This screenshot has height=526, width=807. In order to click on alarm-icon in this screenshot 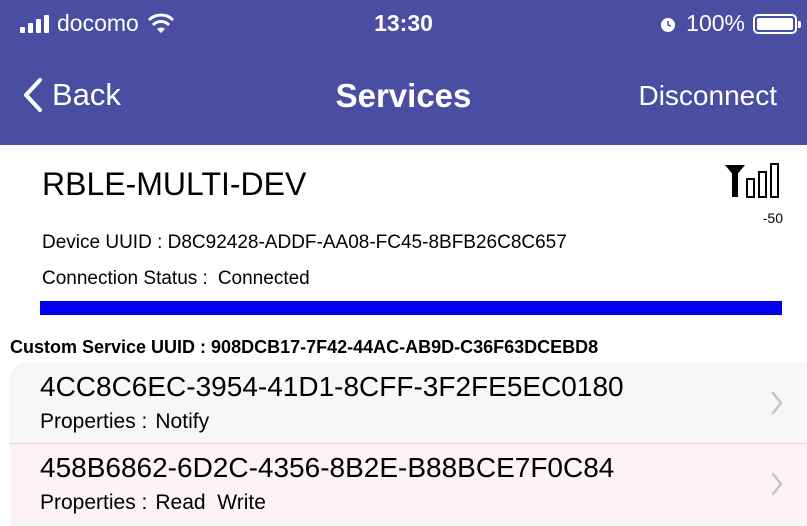, I will do `click(668, 24)`.